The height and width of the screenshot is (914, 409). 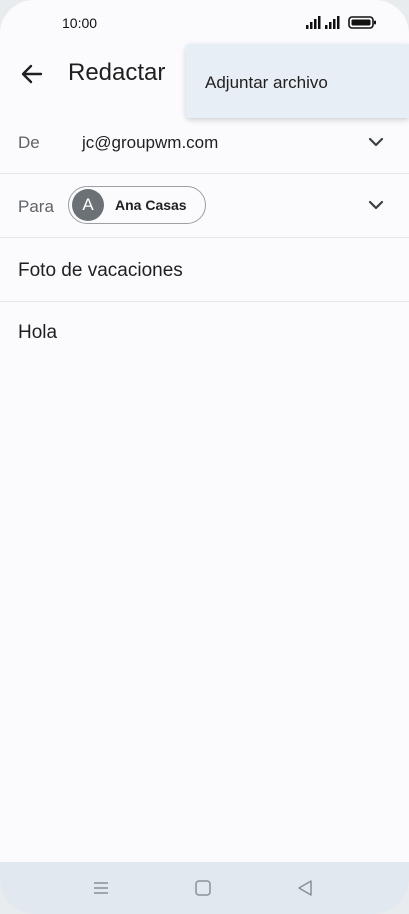 I want to click on from-row: De jc@groupwm.com, so click(x=204, y=142).